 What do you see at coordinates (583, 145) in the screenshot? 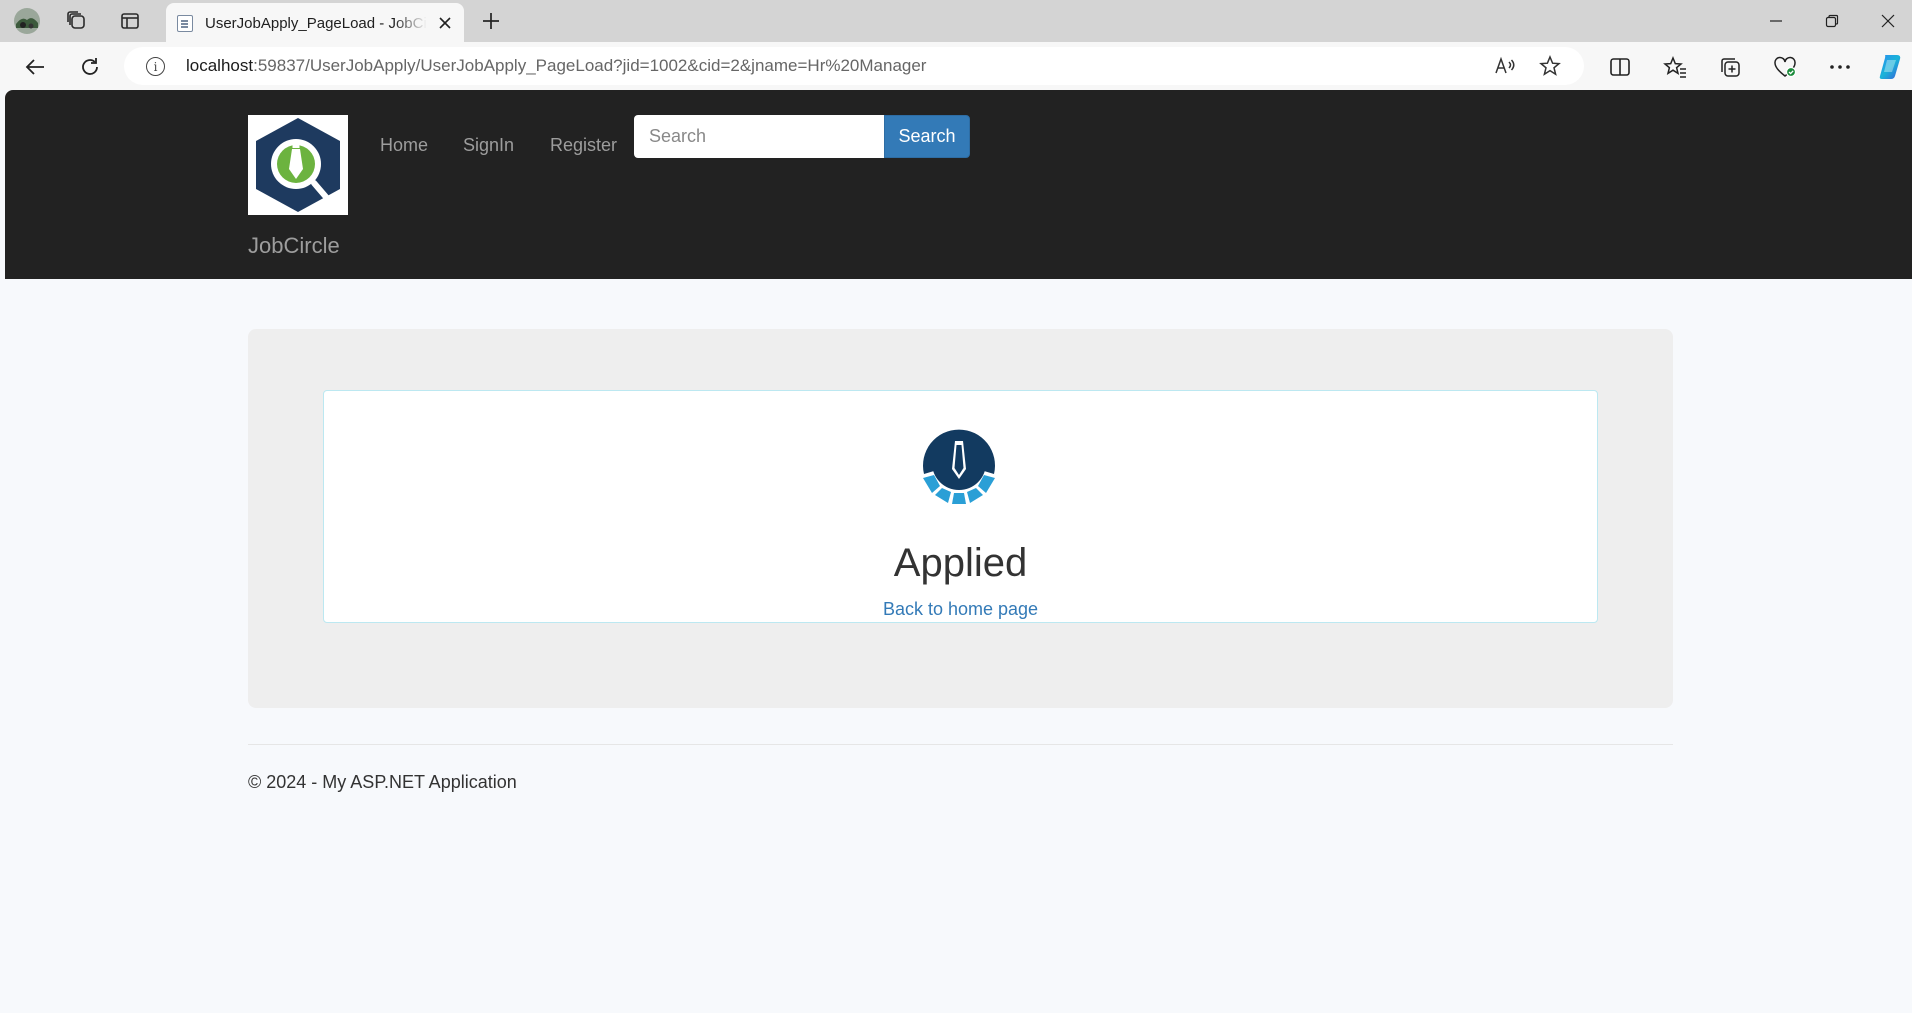
I see `nav-link-register: Register` at bounding box center [583, 145].